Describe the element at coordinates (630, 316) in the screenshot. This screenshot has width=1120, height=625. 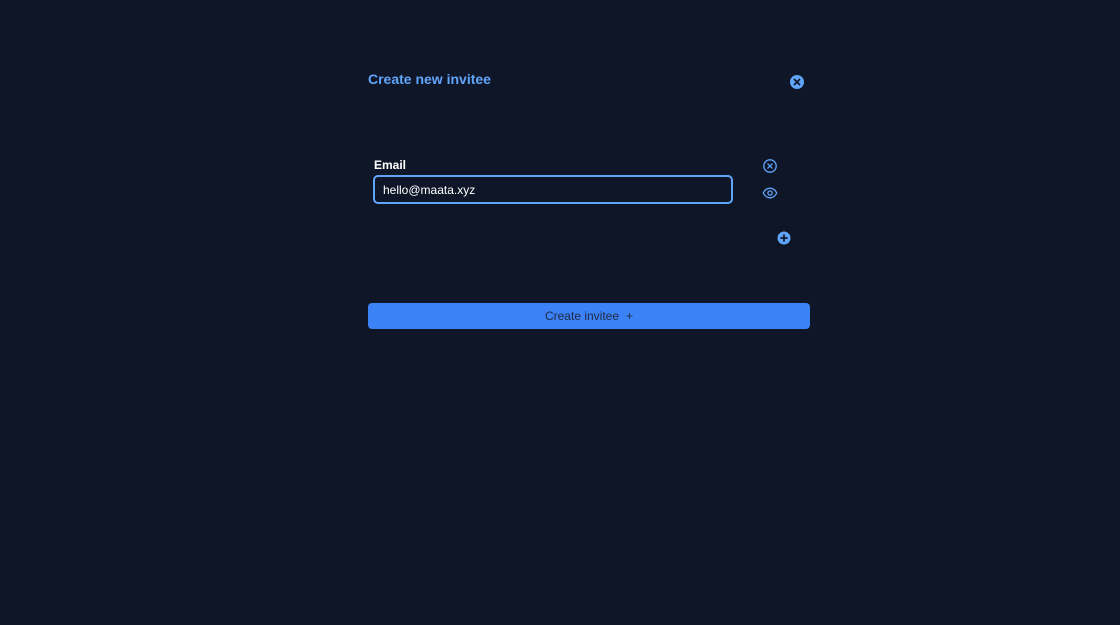
I see `plus-icon: +` at that location.